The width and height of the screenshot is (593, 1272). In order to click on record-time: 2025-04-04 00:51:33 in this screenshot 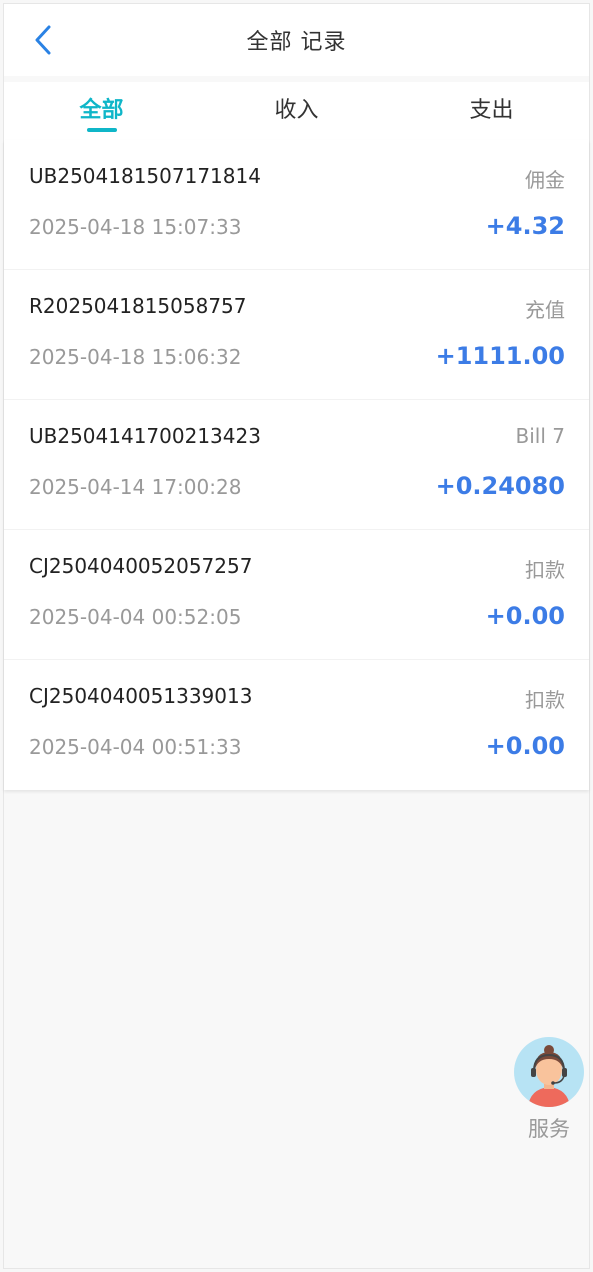, I will do `click(135, 747)`.